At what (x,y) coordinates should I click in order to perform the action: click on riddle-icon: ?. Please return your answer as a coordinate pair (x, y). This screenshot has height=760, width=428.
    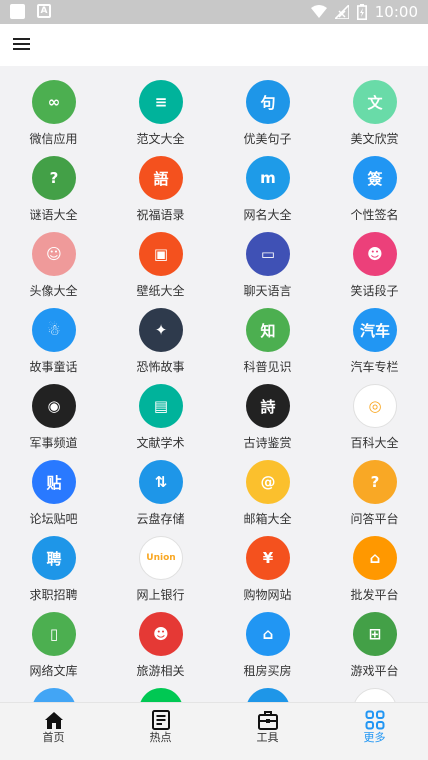
    Looking at the image, I should click on (54, 178).